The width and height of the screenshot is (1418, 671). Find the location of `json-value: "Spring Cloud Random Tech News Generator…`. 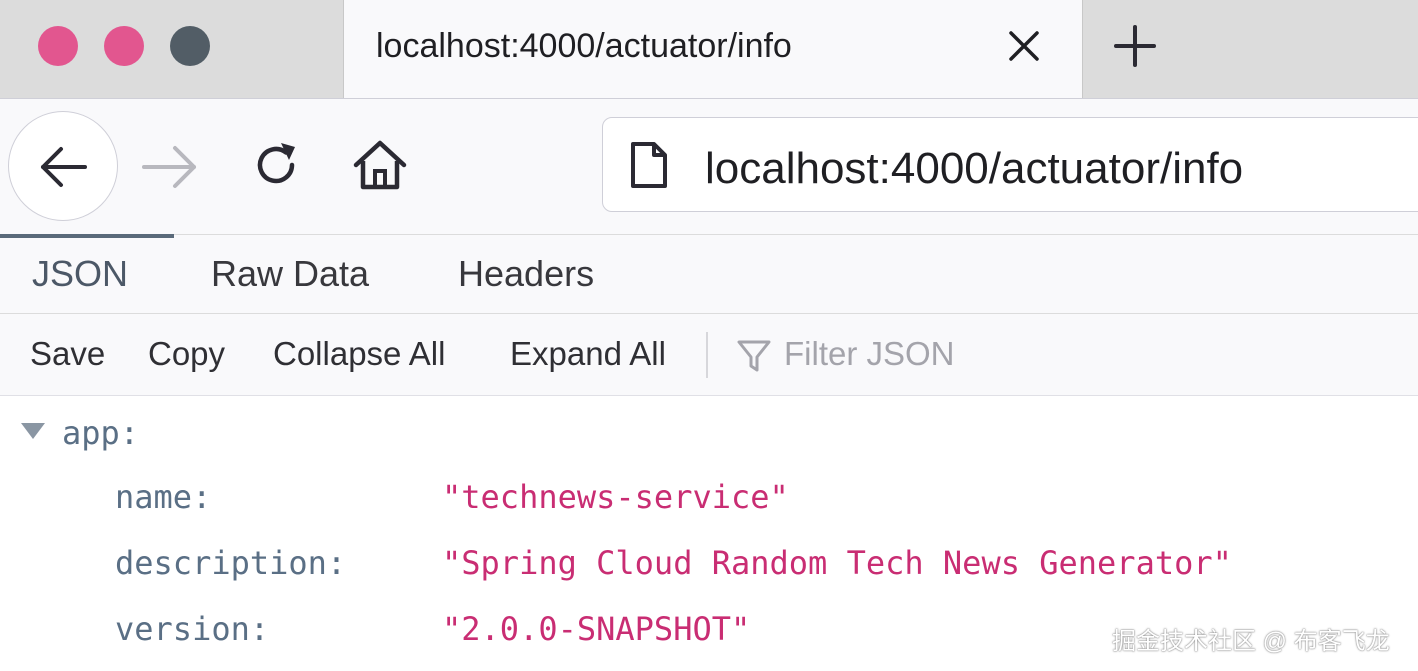

json-value: "Spring Cloud Random Tech News Generator… is located at coordinates (837, 563).